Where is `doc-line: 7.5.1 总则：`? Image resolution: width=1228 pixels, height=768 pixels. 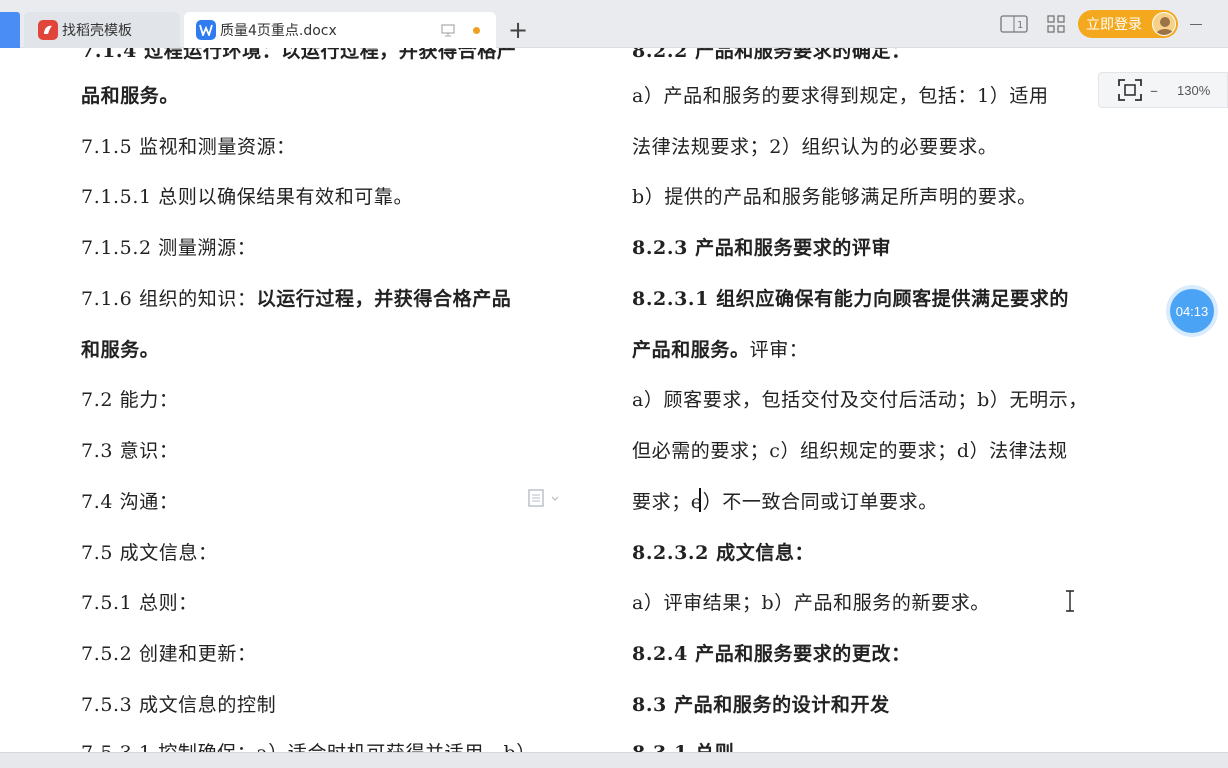 doc-line: 7.5.1 总则： is located at coordinates (139, 603).